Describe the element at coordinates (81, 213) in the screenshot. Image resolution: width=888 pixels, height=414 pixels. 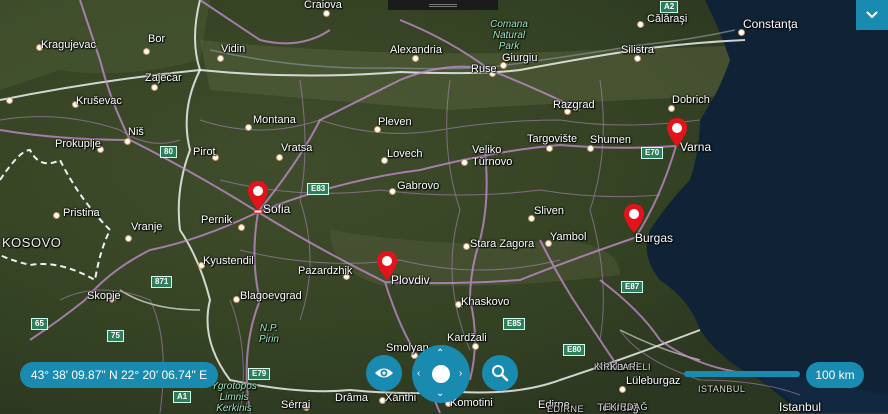
I see `city-label: Pristina` at that location.